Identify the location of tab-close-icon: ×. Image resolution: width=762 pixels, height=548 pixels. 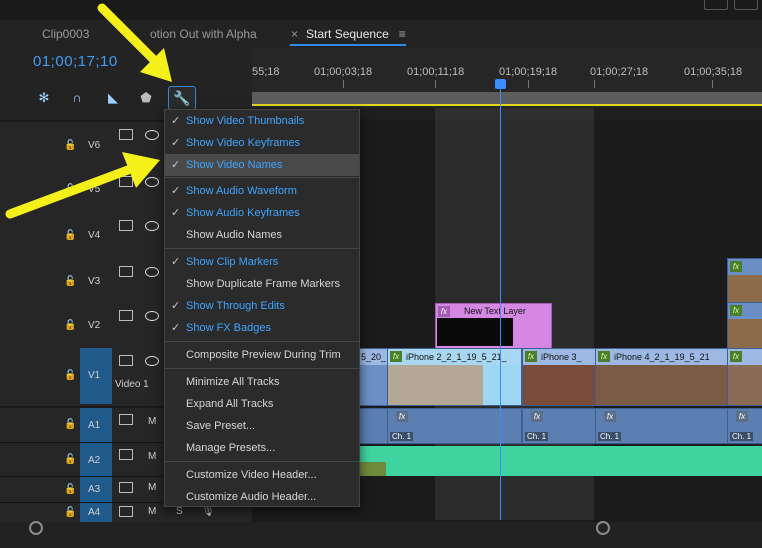
(294, 34).